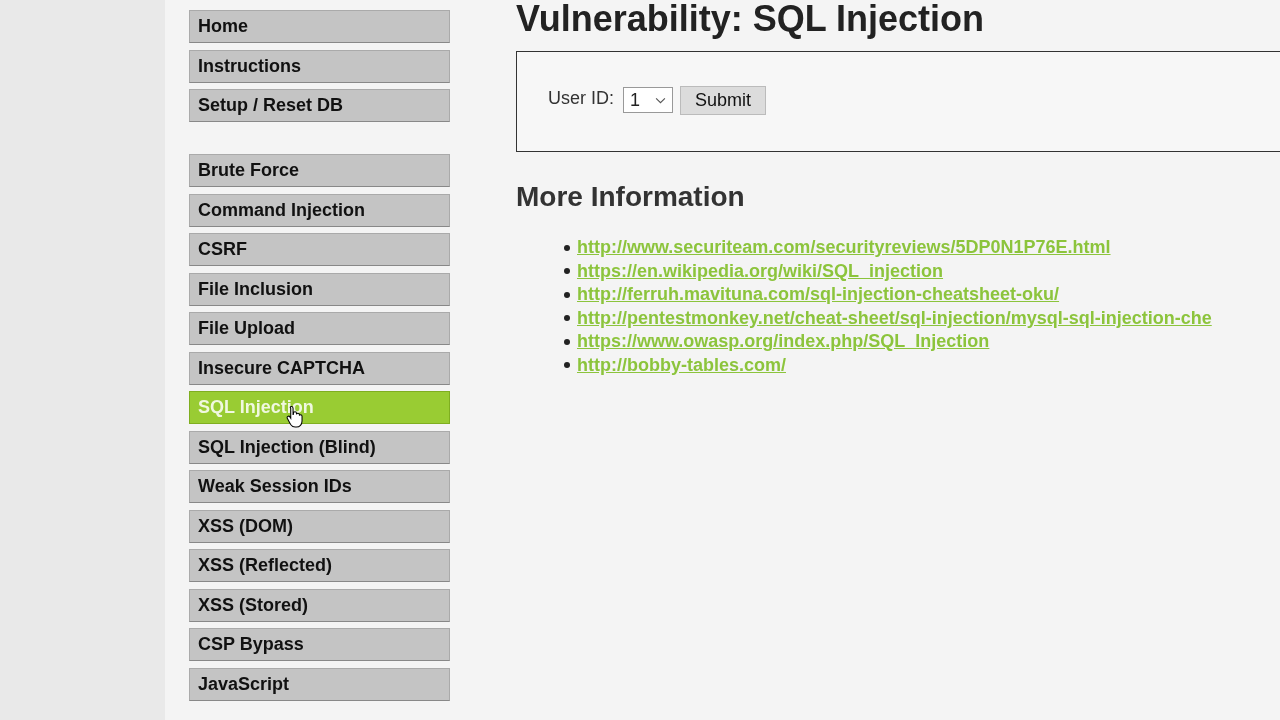 The width and height of the screenshot is (1280, 720). Describe the element at coordinates (319, 368) in the screenshot. I see `menu-item: Insecure CAPTCHA` at that location.